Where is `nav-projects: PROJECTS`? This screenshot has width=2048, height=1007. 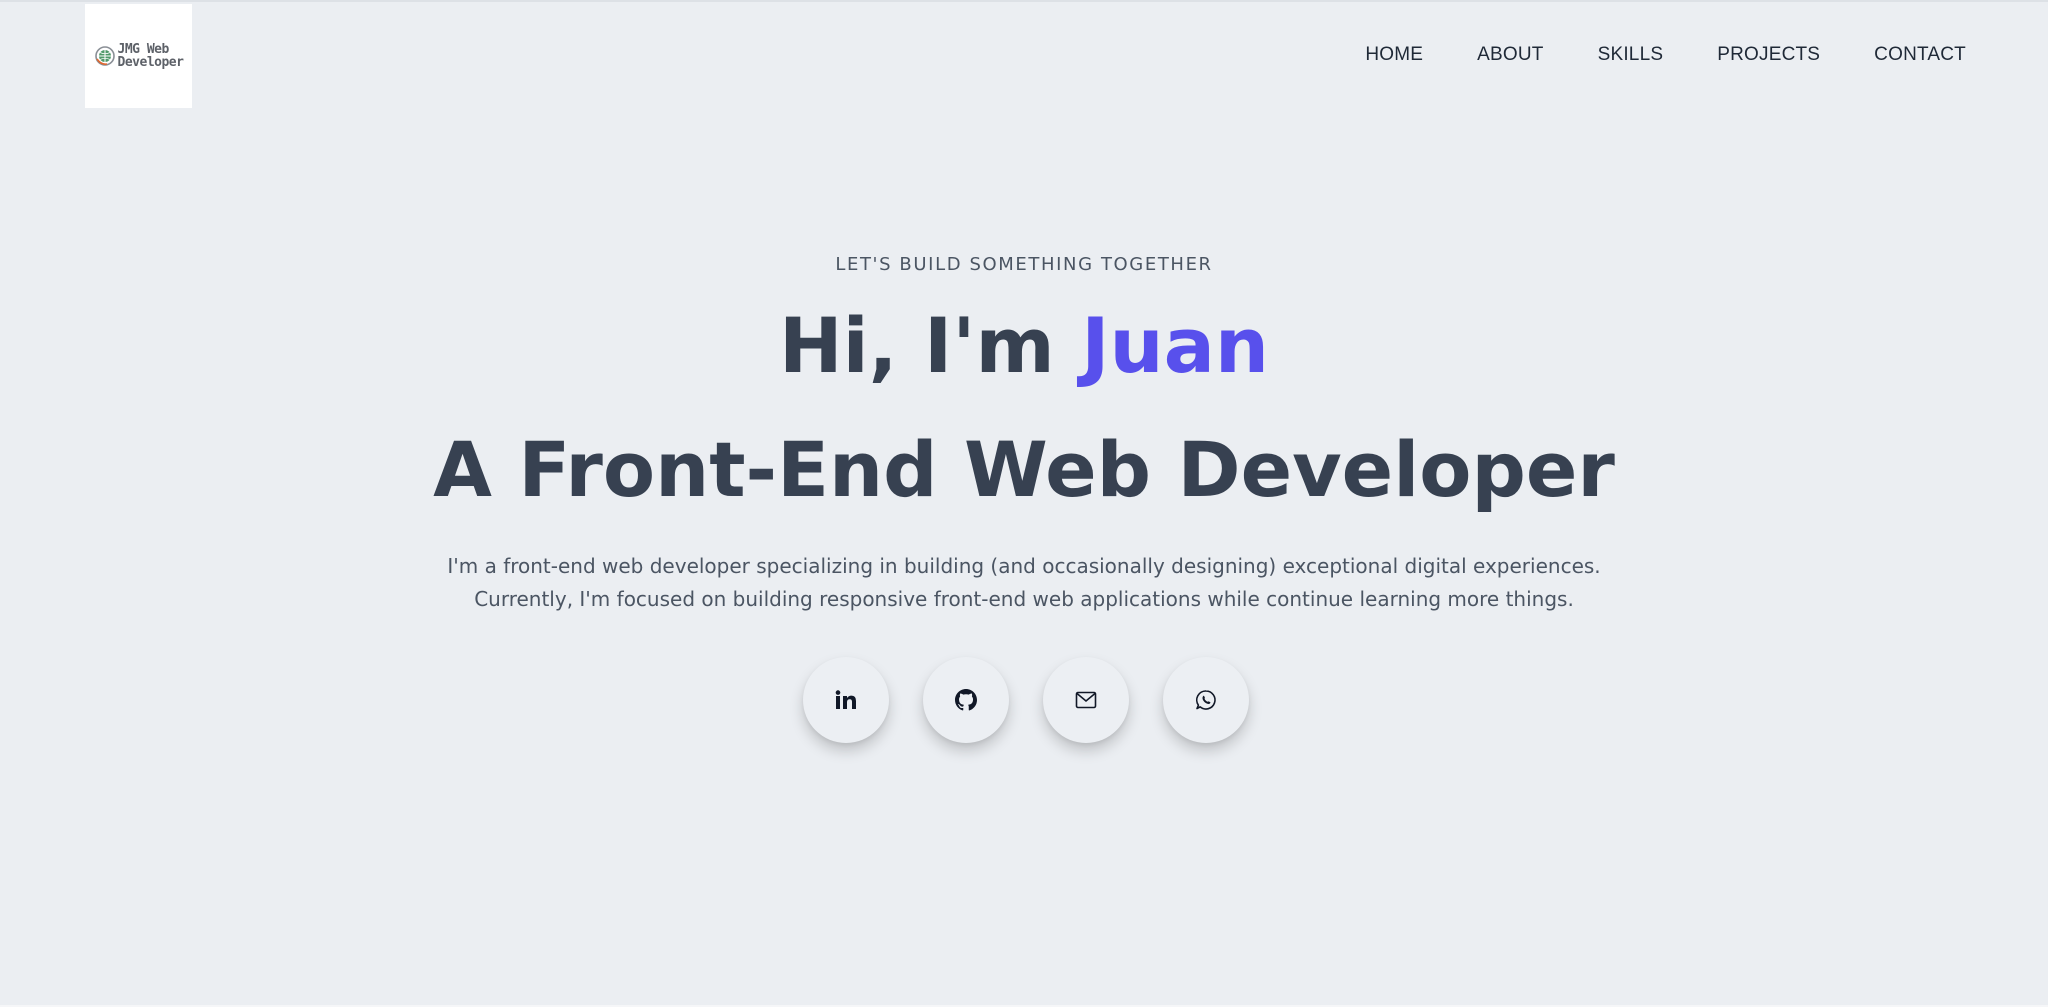 nav-projects: PROJECTS is located at coordinates (1768, 55).